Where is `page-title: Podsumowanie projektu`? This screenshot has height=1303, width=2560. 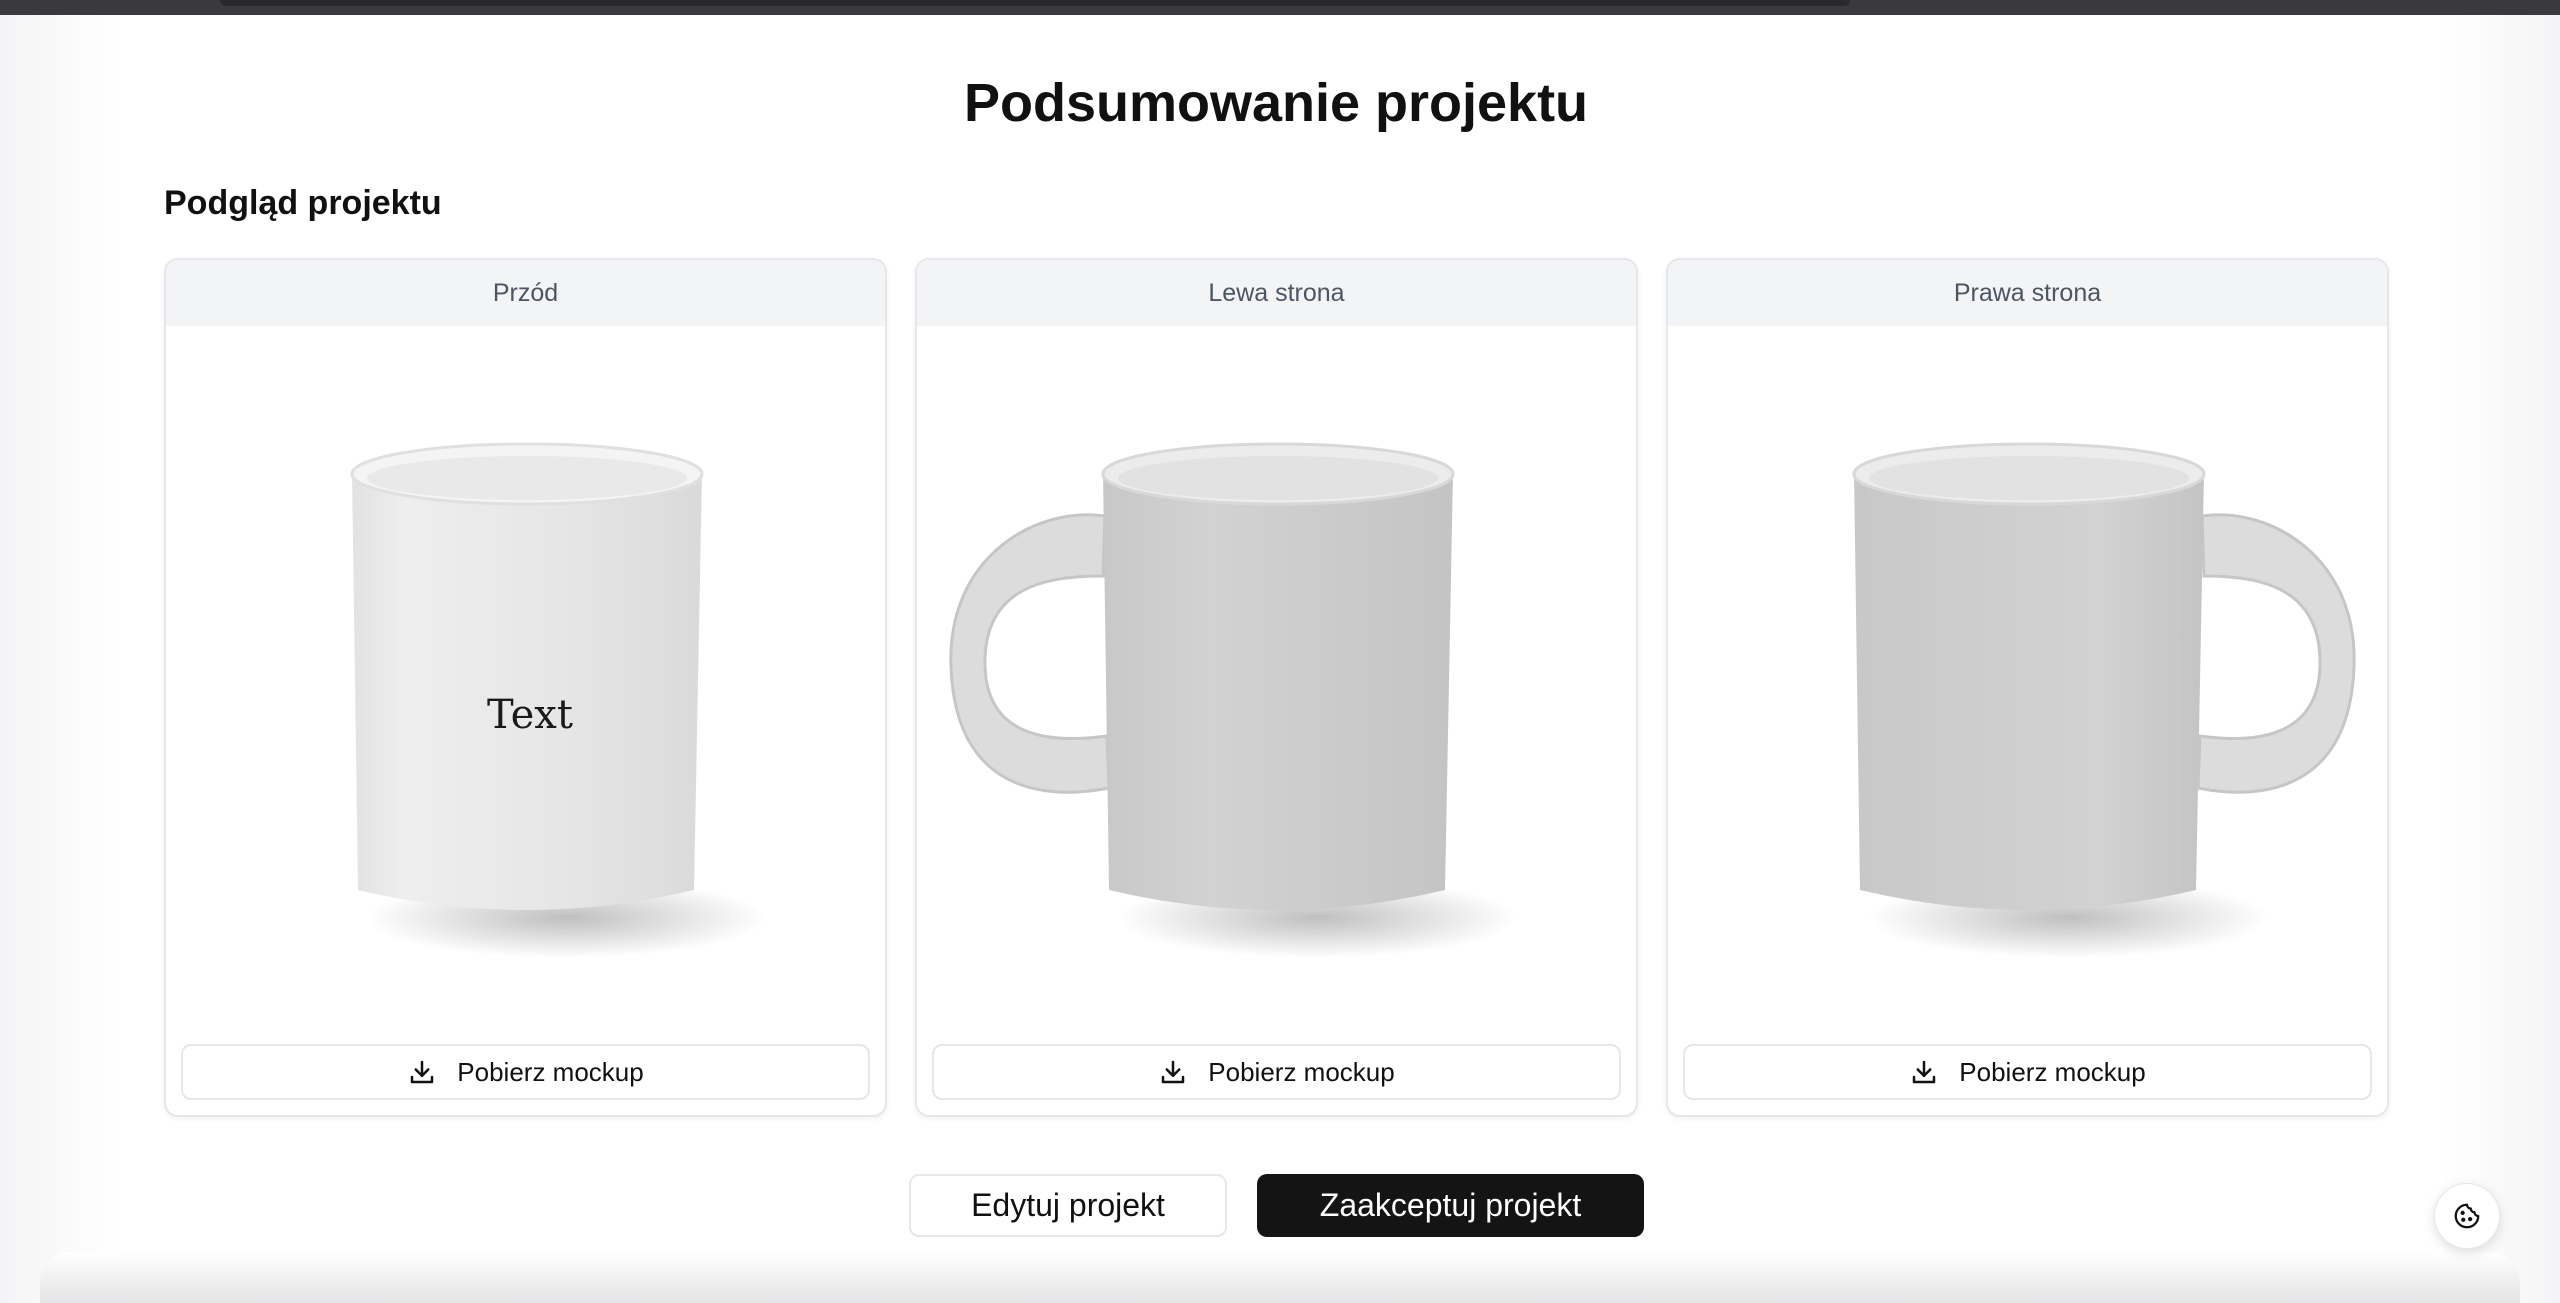 page-title: Podsumowanie projektu is located at coordinates (1276, 103).